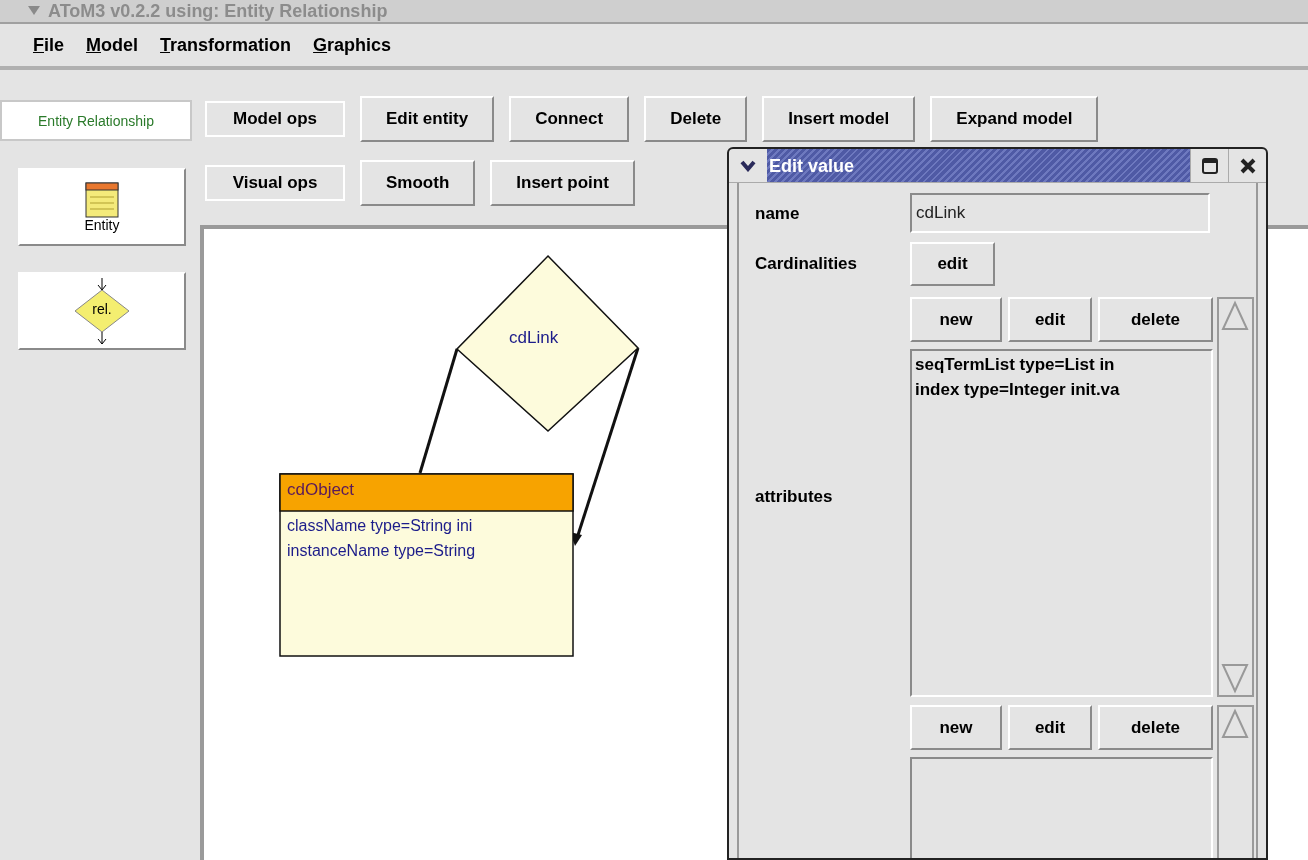 The height and width of the screenshot is (860, 1308). I want to click on palette-button: Entity, so click(102, 207).